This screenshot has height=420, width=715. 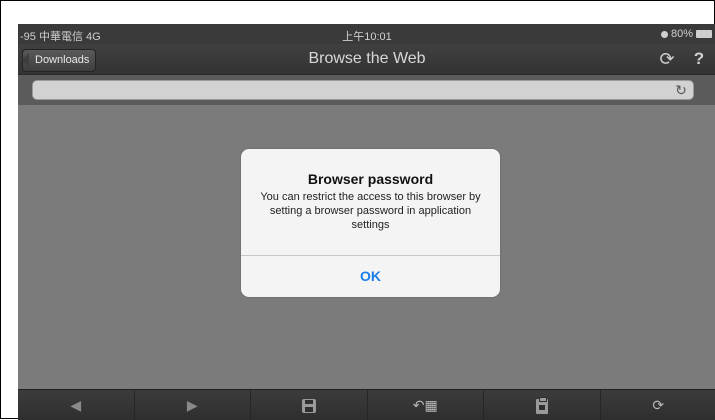 What do you see at coordinates (370, 179) in the screenshot?
I see `alert-title: Browser password` at bounding box center [370, 179].